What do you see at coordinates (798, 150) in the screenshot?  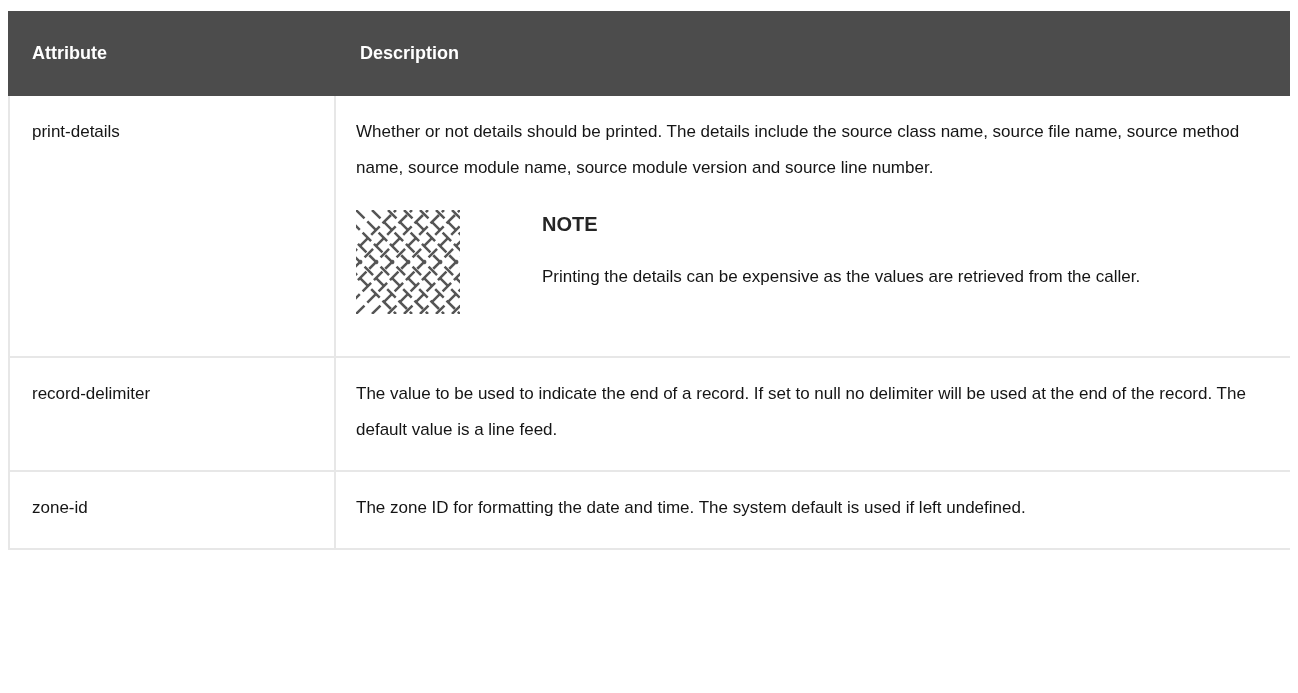 I see `description-text: Whether or not details should be printed. The details include the source class name, source file name, source method name, source module name, source module version and source line number.` at bounding box center [798, 150].